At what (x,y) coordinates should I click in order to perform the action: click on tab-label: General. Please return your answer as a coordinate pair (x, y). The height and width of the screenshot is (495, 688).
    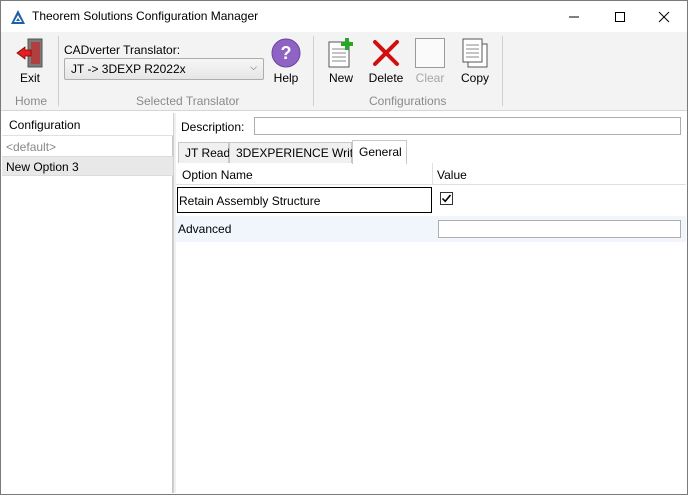
    Looking at the image, I should click on (380, 152).